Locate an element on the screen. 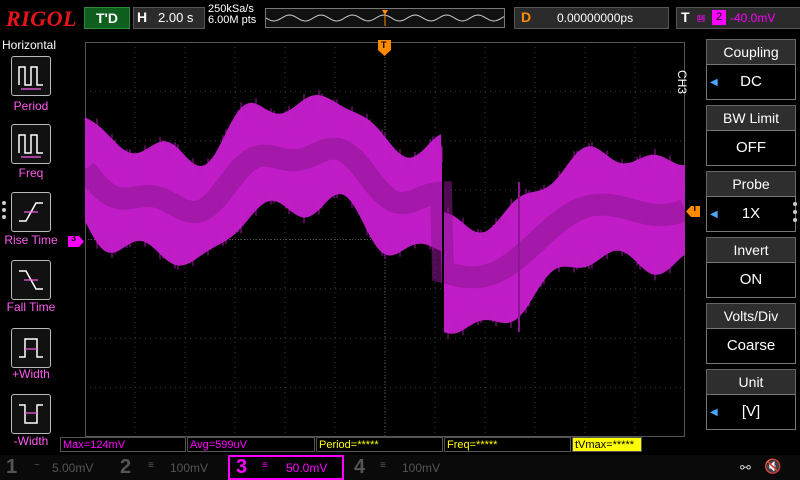  trigger-level: -40.0mV is located at coordinates (753, 18).